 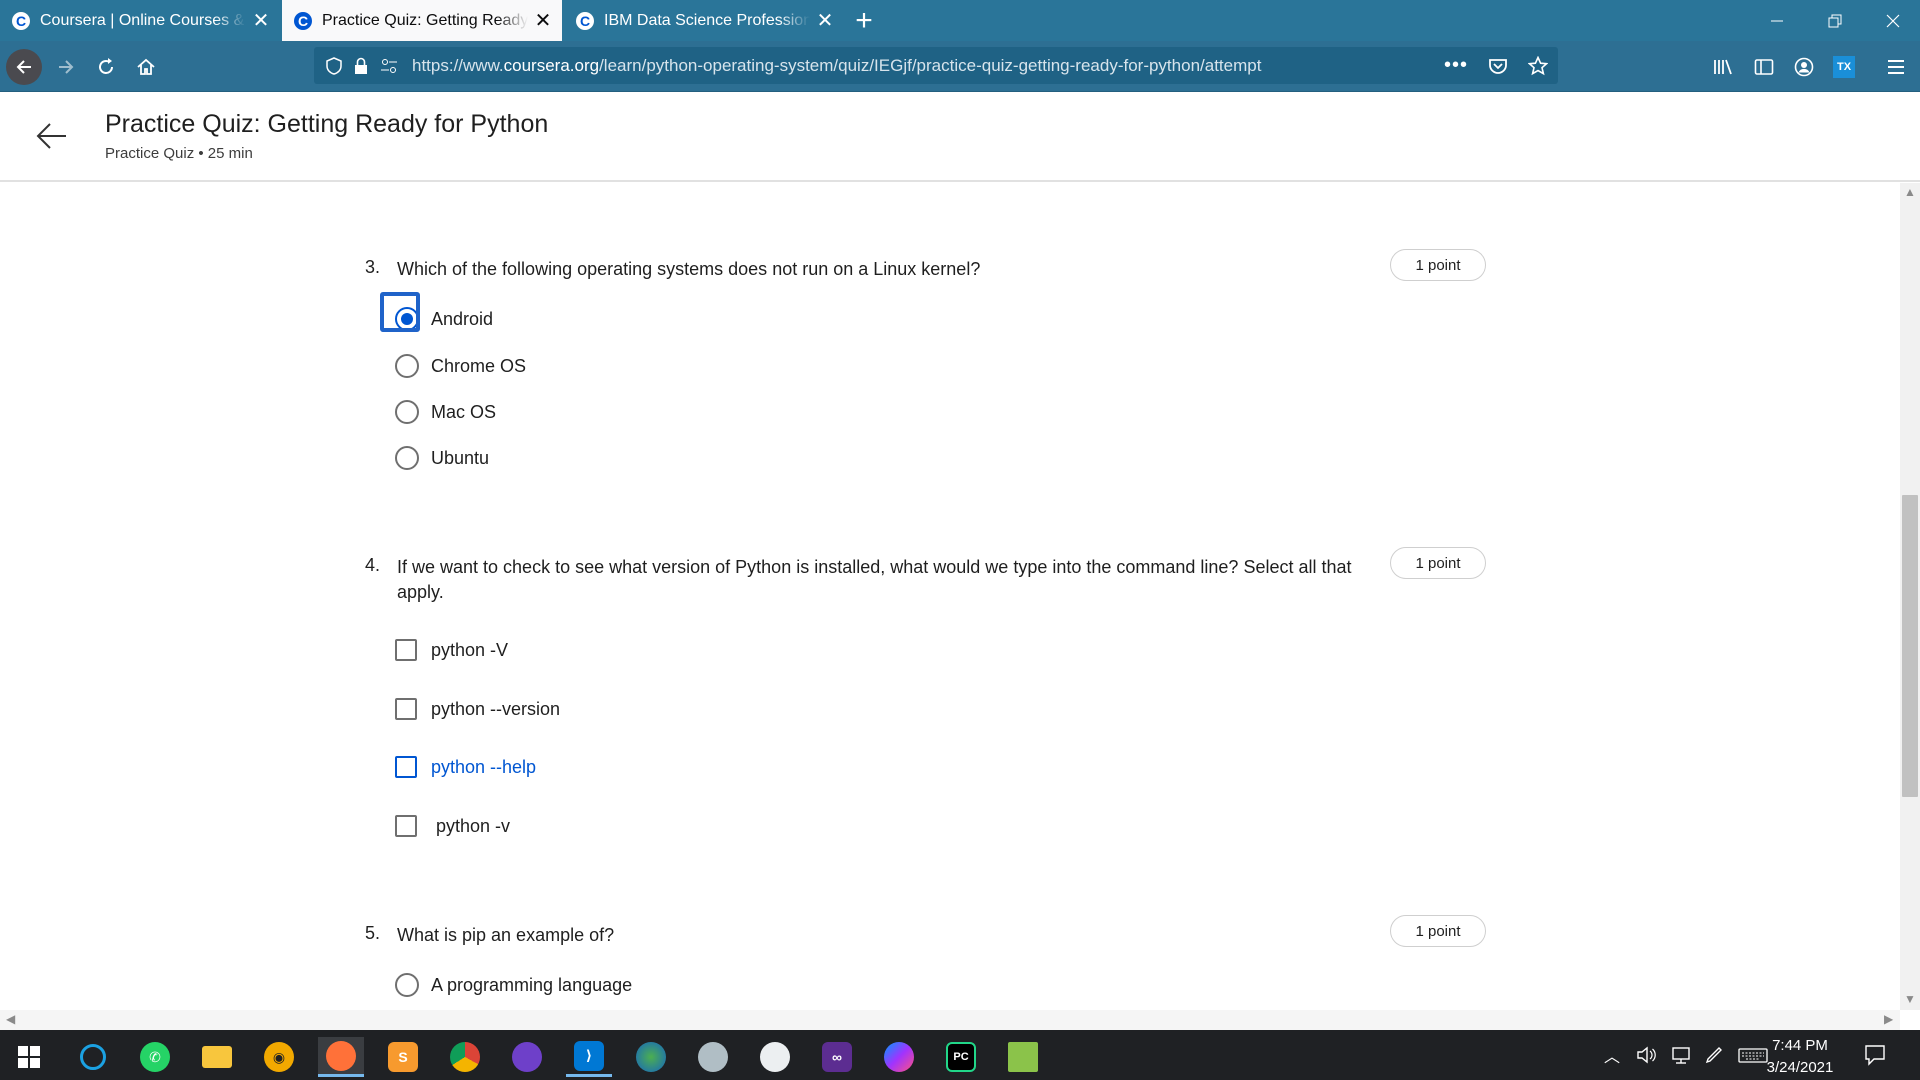 I want to click on scroll-right-arrow-icon: ▶, so click(x=1888, y=1019).